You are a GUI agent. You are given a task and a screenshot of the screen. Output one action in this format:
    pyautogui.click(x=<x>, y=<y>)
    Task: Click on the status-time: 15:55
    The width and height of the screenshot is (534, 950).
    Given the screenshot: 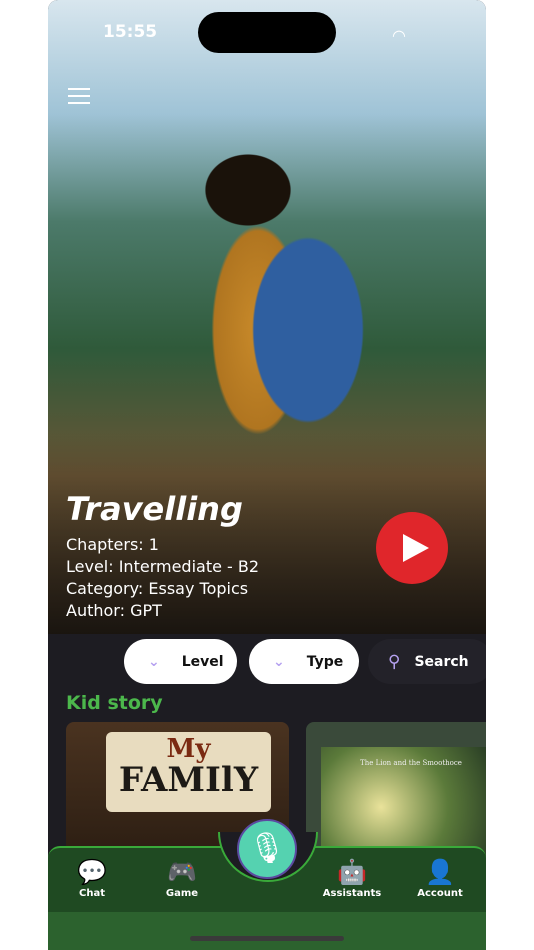 What is the action you would take?
    pyautogui.click(x=130, y=32)
    